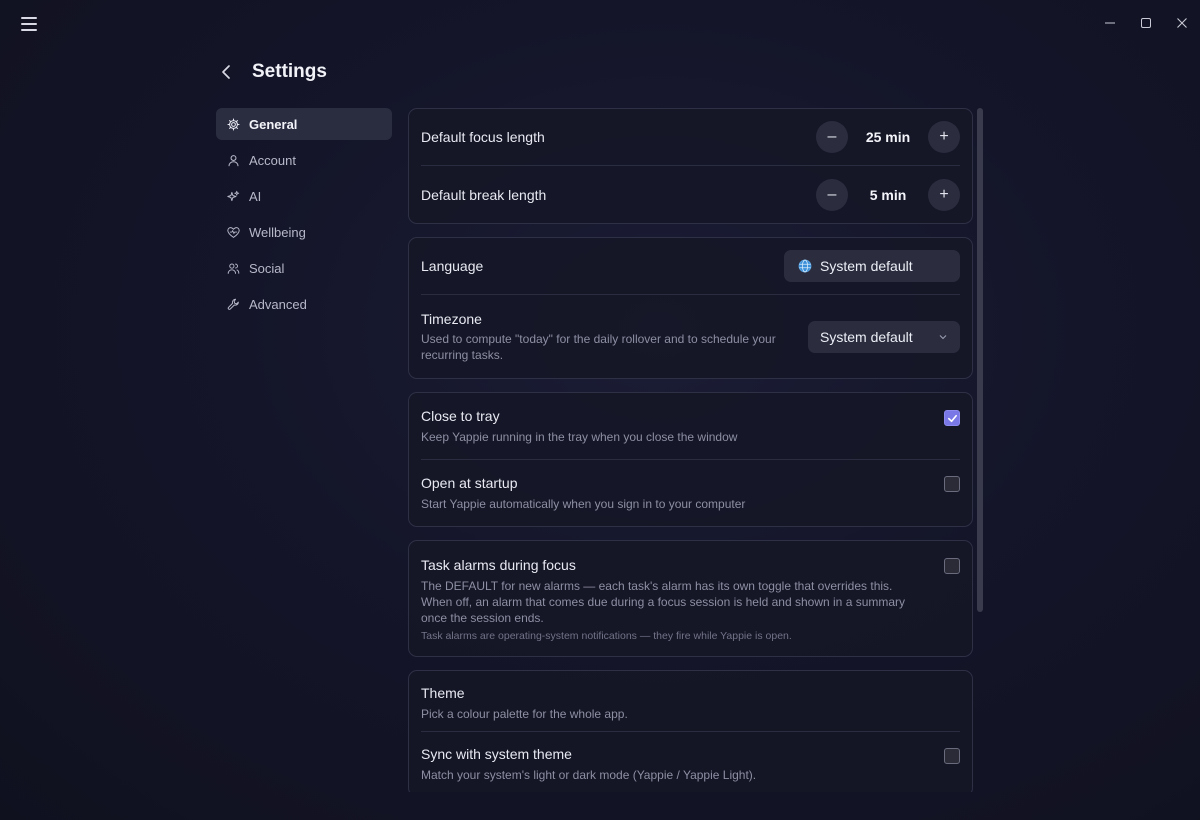 The height and width of the screenshot is (820, 1200). I want to click on language-row: Language System default, so click(690, 266).